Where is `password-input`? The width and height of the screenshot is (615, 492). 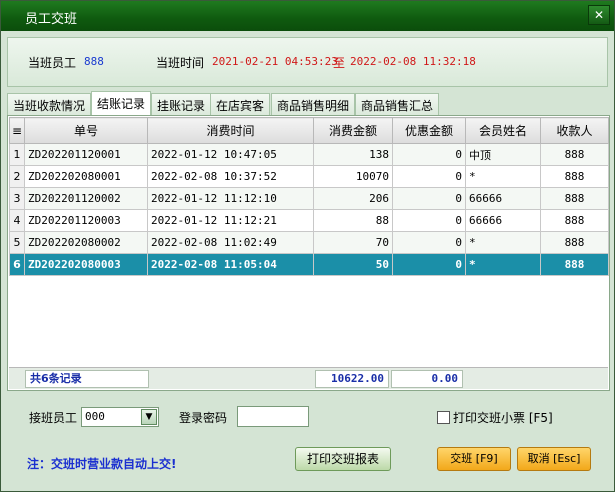
password-input is located at coordinates (273, 416).